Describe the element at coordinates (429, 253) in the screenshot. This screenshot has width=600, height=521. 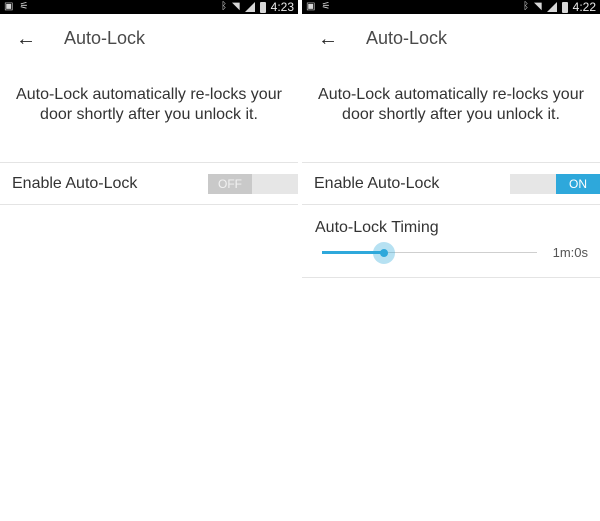
I see `auto-lock-timing-slider` at that location.